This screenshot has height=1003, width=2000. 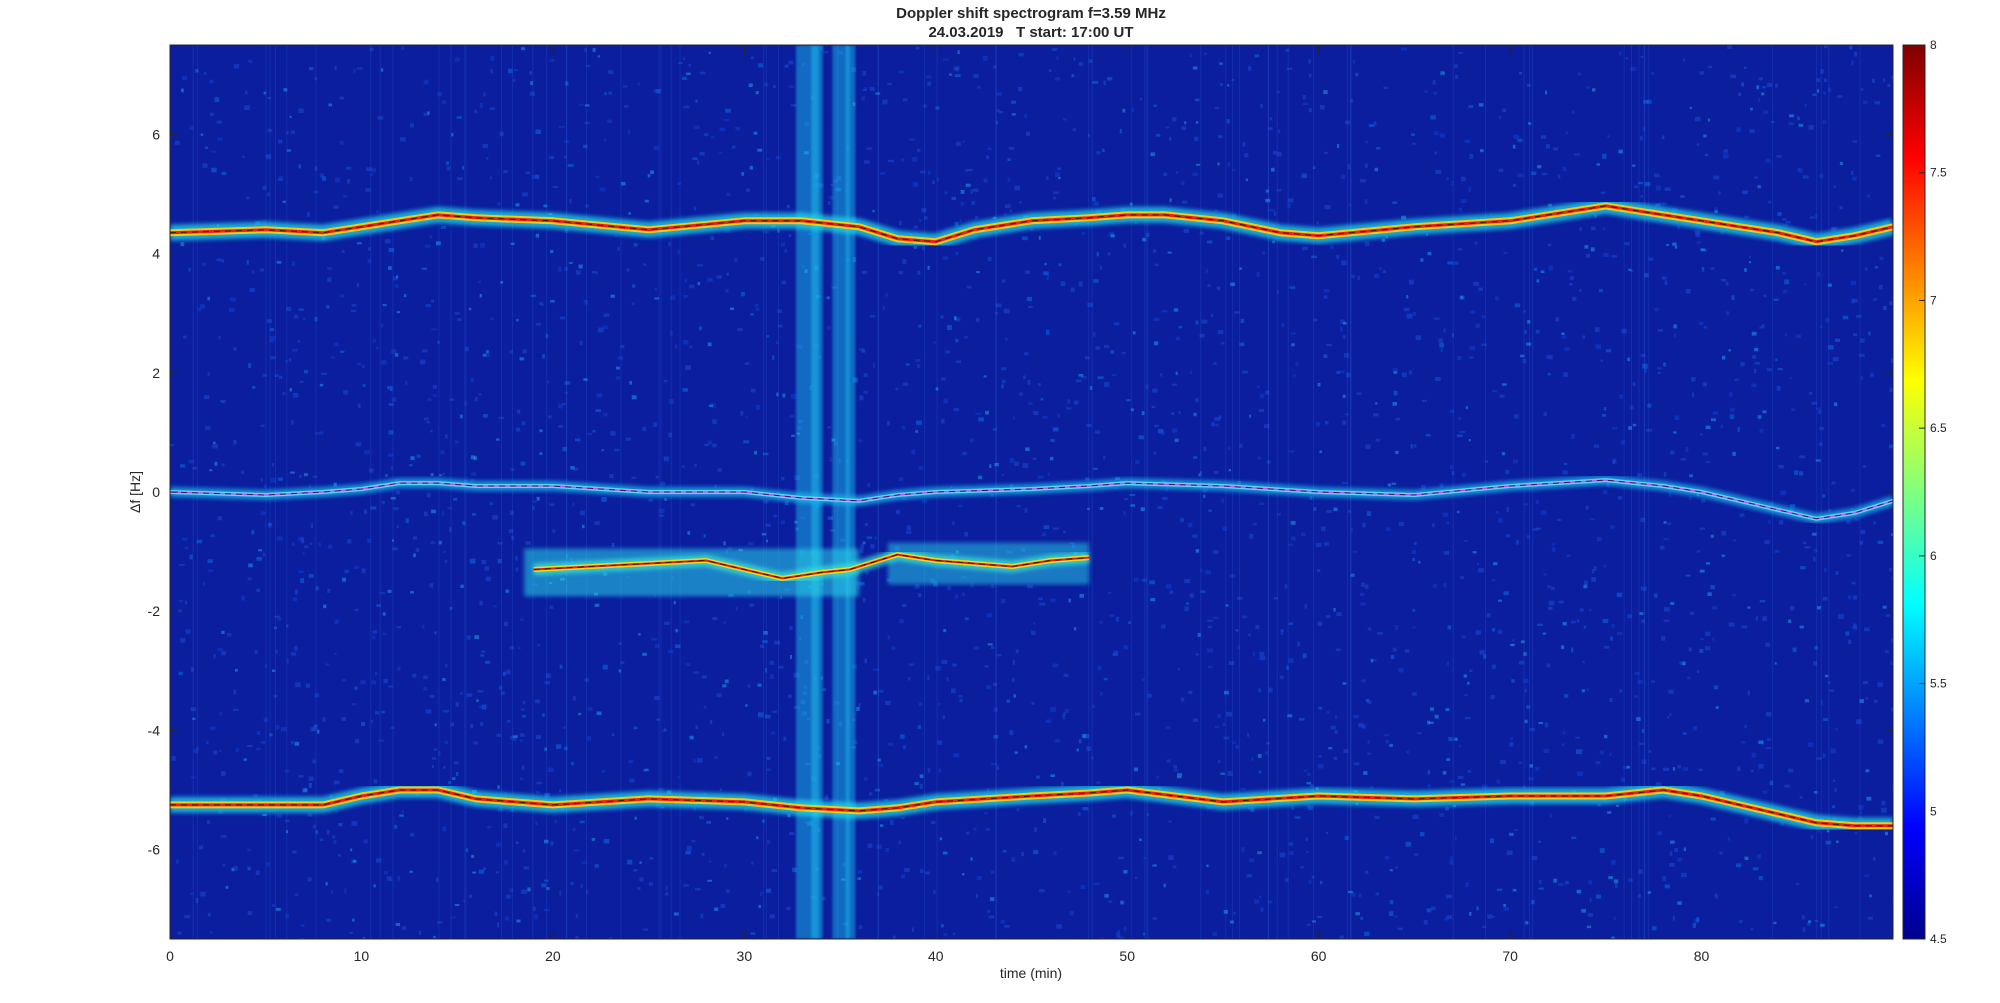 What do you see at coordinates (1938, 428) in the screenshot?
I see `colorbar-tick-label: 6.5` at bounding box center [1938, 428].